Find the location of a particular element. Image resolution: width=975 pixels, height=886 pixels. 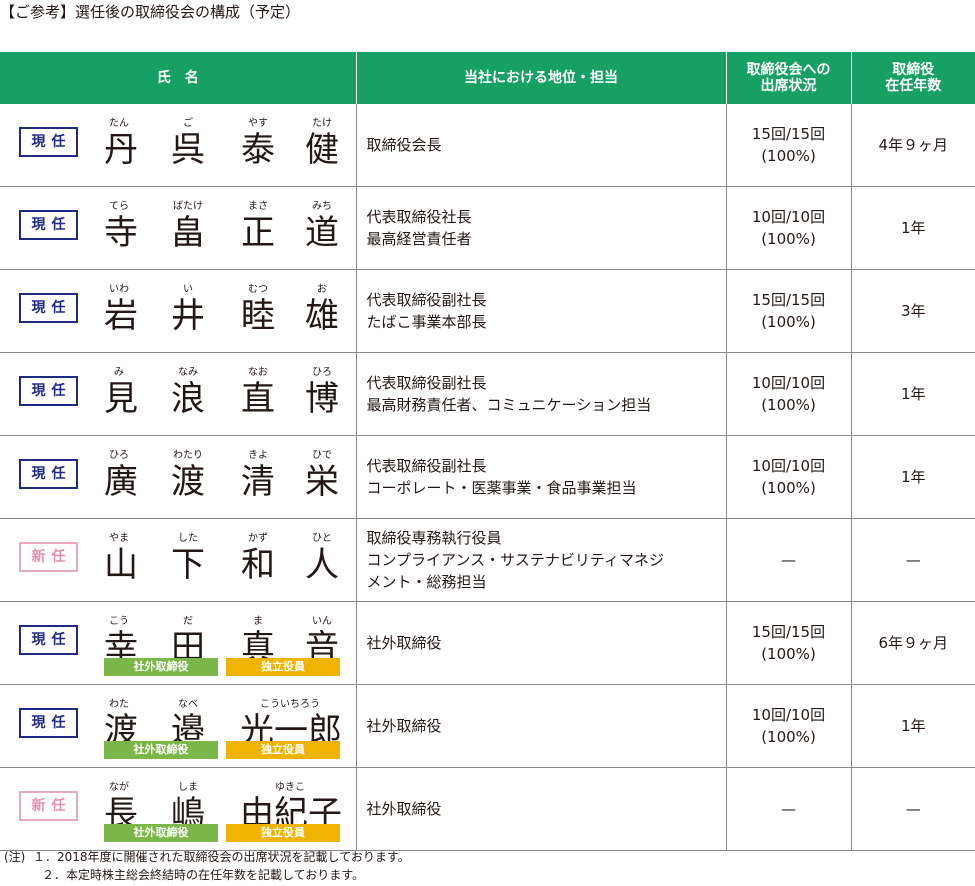

name-character: 正 is located at coordinates (258, 233).